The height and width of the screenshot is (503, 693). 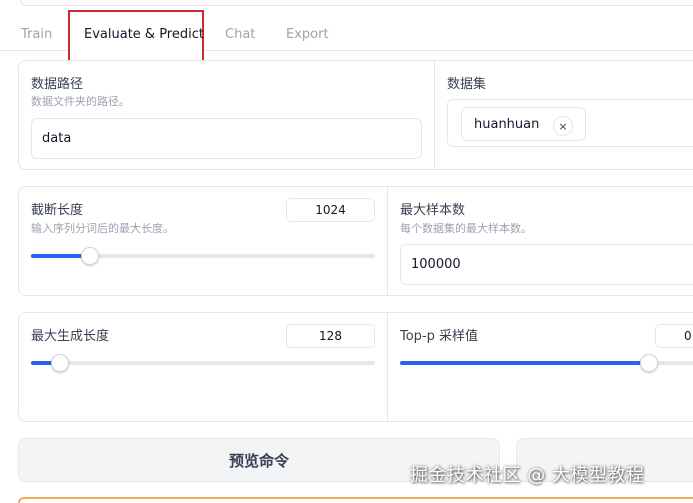 I want to click on max-samples-value: 100000, so click(x=436, y=264).